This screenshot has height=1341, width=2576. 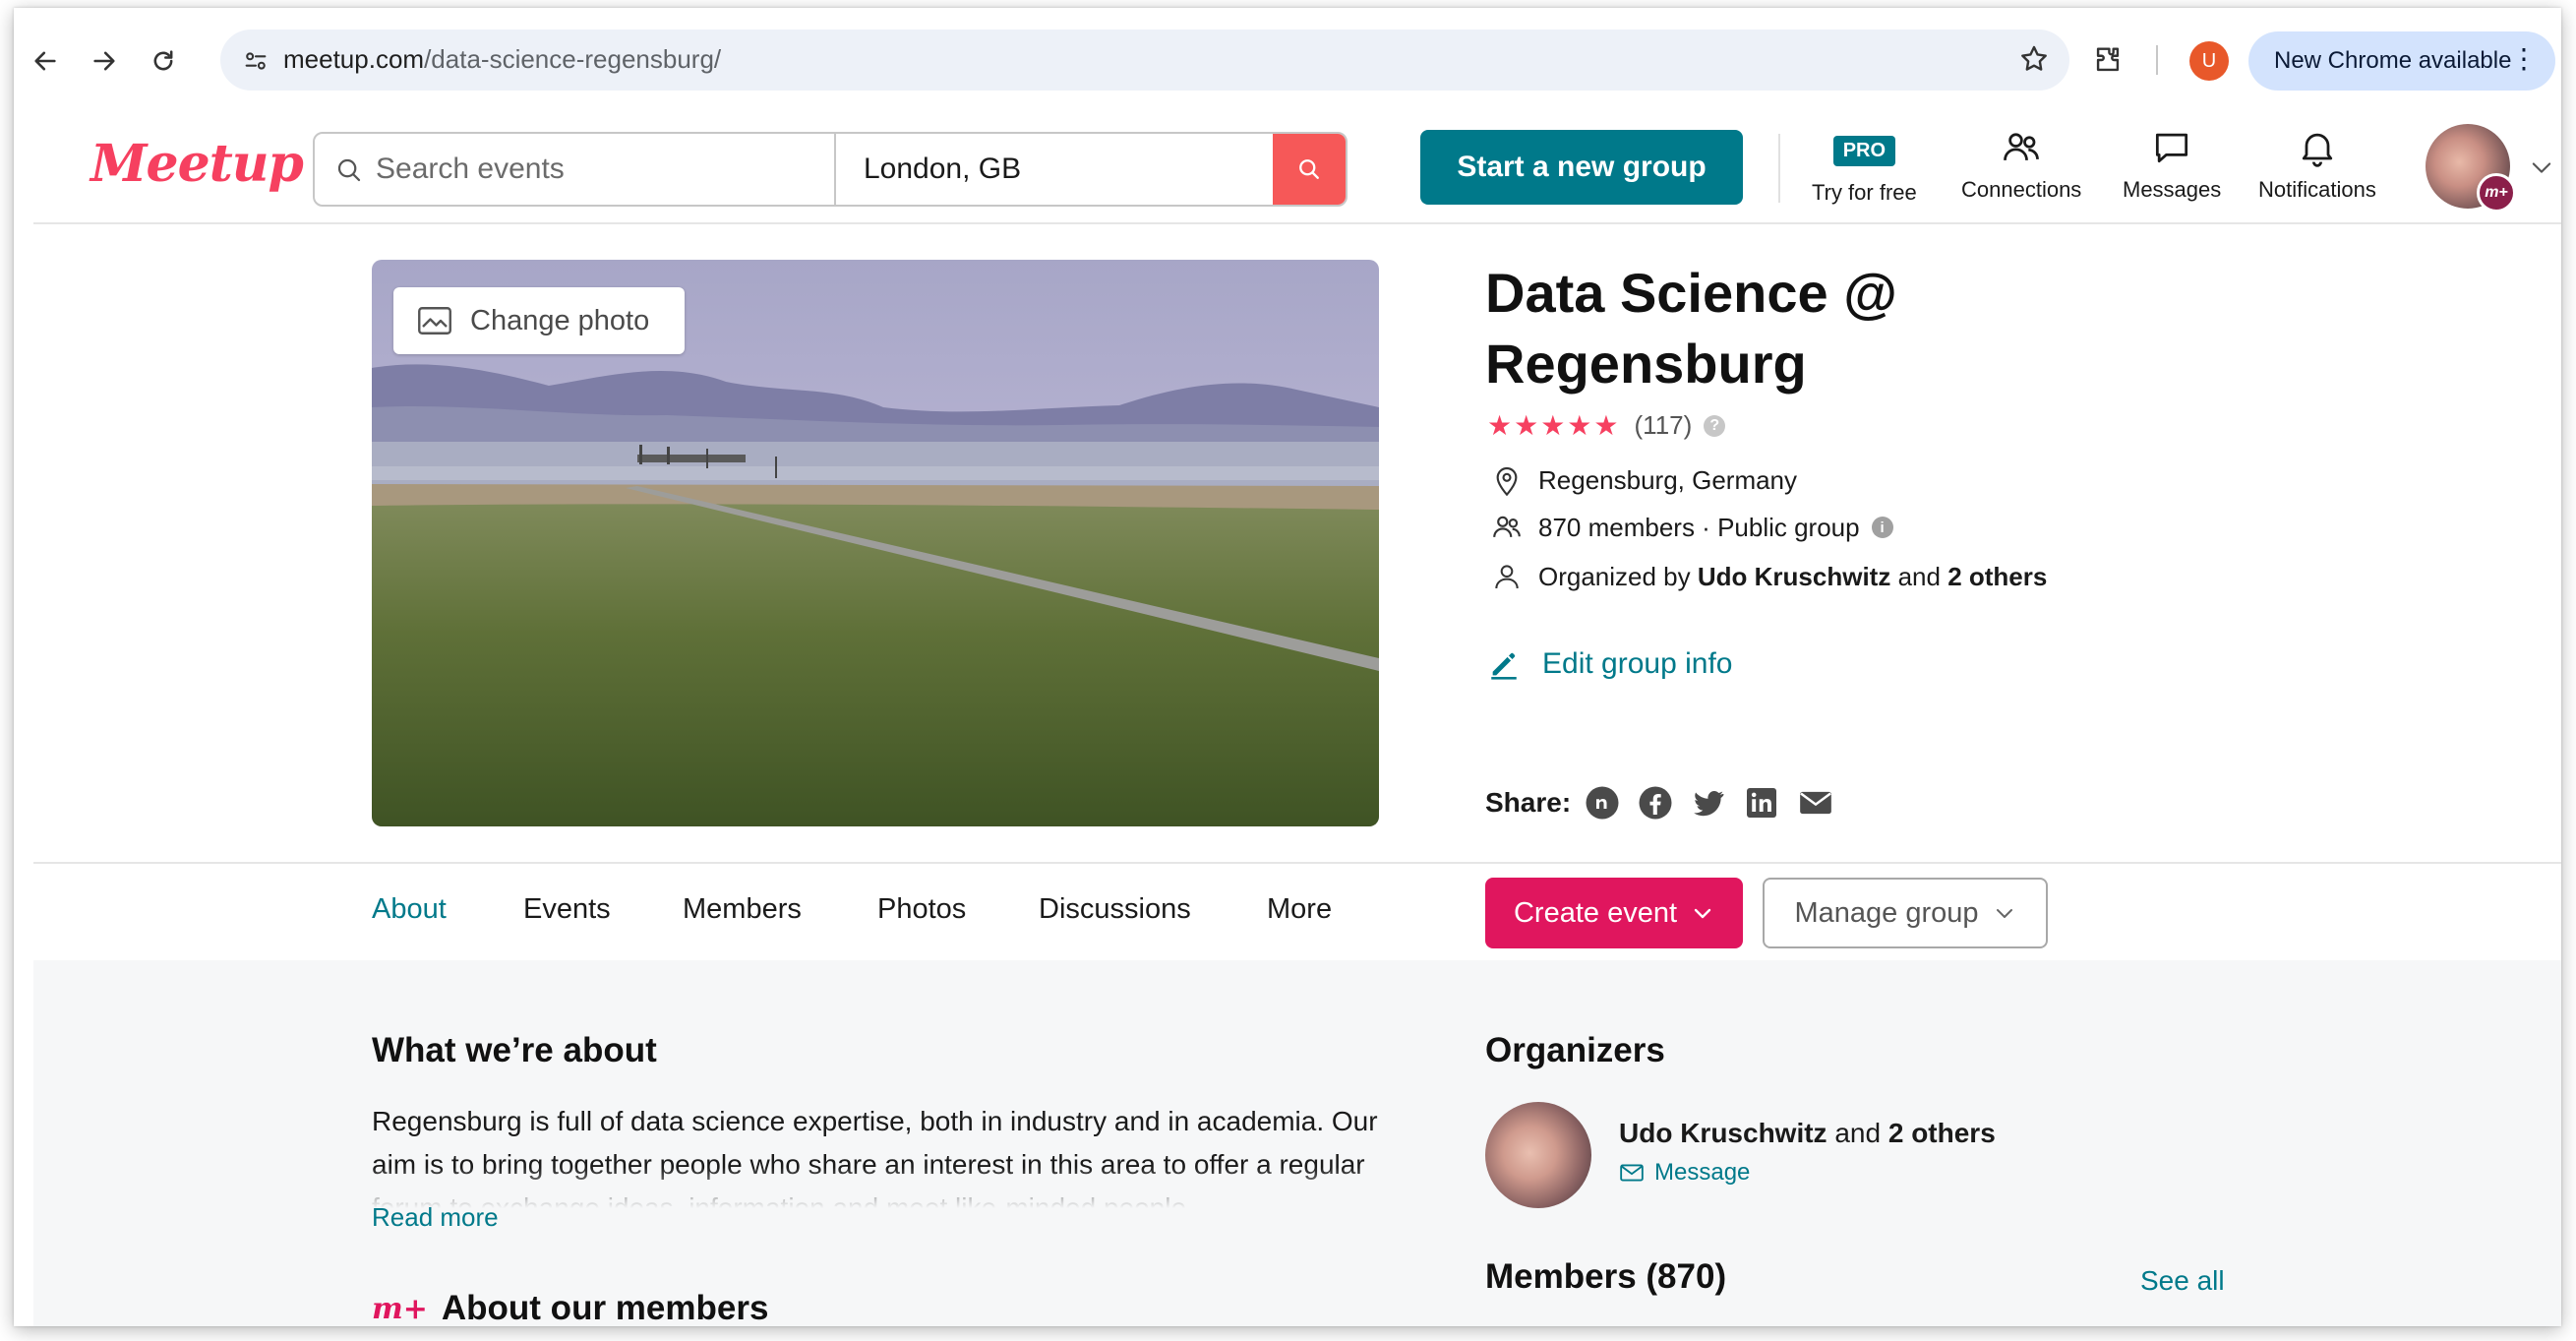 I want to click on group-title-line2: Regensburg, so click(x=1646, y=364).